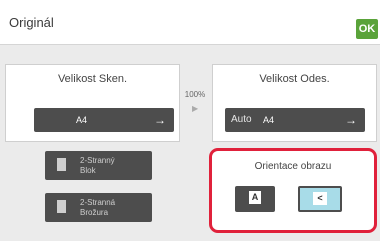 Image resolution: width=380 pixels, height=241 pixels. Describe the element at coordinates (367, 29) in the screenshot. I see `ok-button: OK` at that location.